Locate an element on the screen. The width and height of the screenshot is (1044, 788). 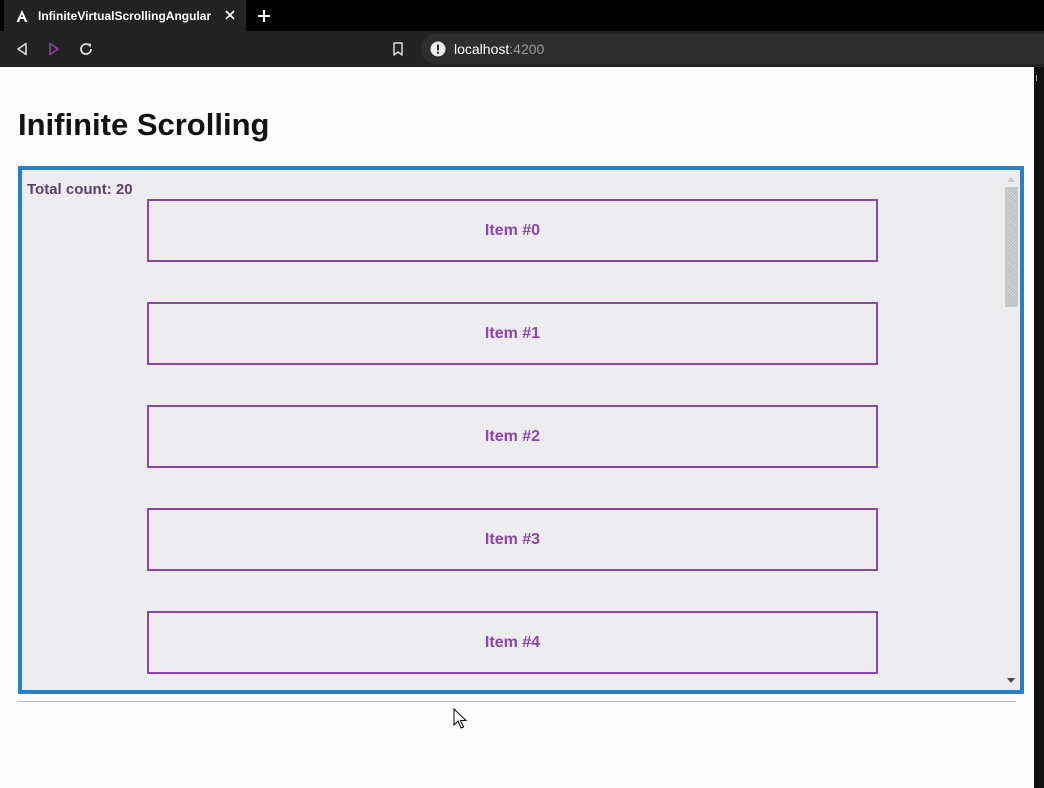
browser-tab: InfiniteVirtualScrollingAngular is located at coordinates (125, 15).